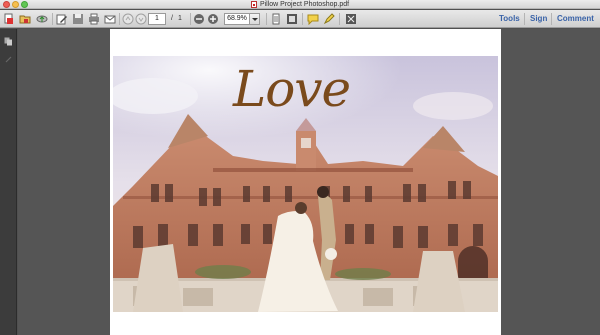  I want to click on email-icon, so click(110, 19).